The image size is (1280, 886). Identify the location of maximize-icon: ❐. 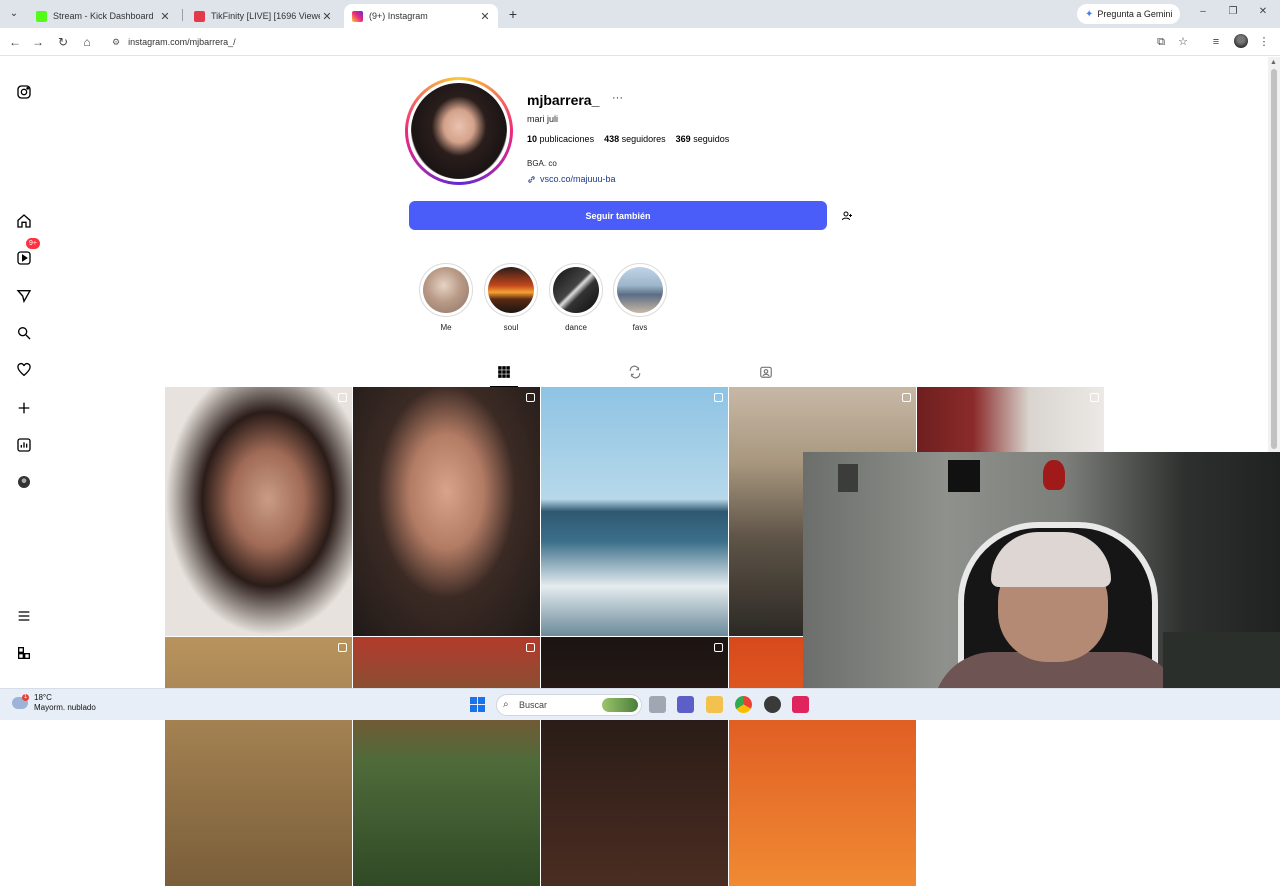
(1233, 11).